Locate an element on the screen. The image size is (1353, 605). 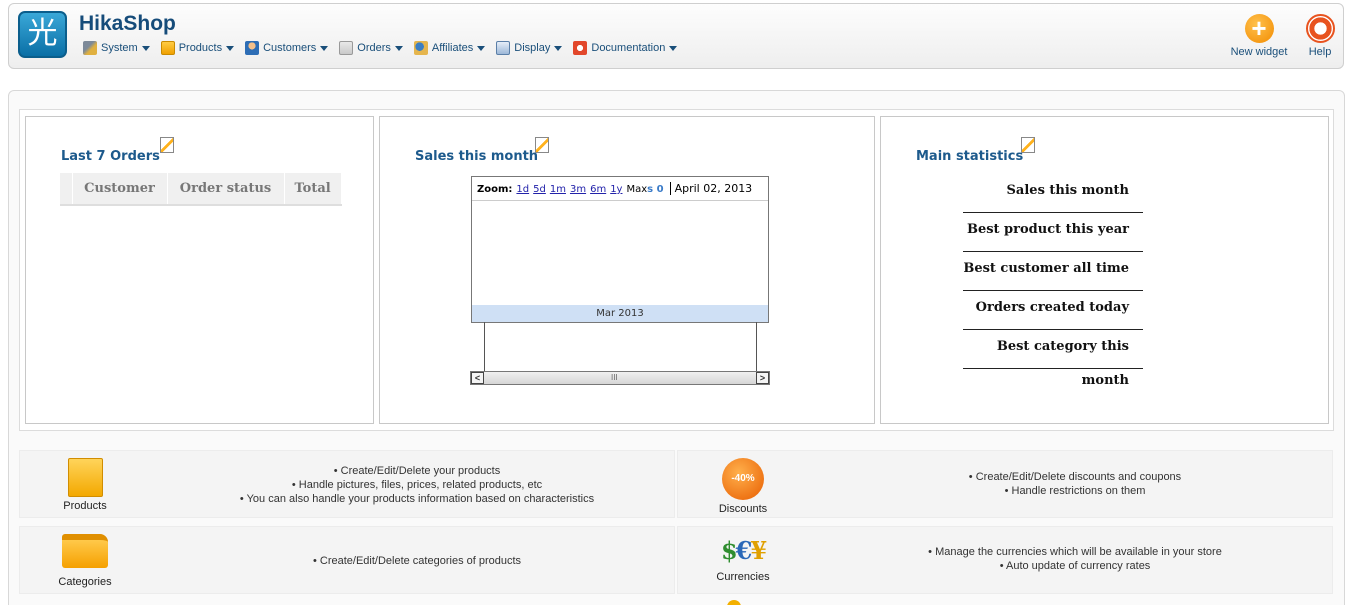
menu-affiliates-label: Affiliates is located at coordinates (452, 48).